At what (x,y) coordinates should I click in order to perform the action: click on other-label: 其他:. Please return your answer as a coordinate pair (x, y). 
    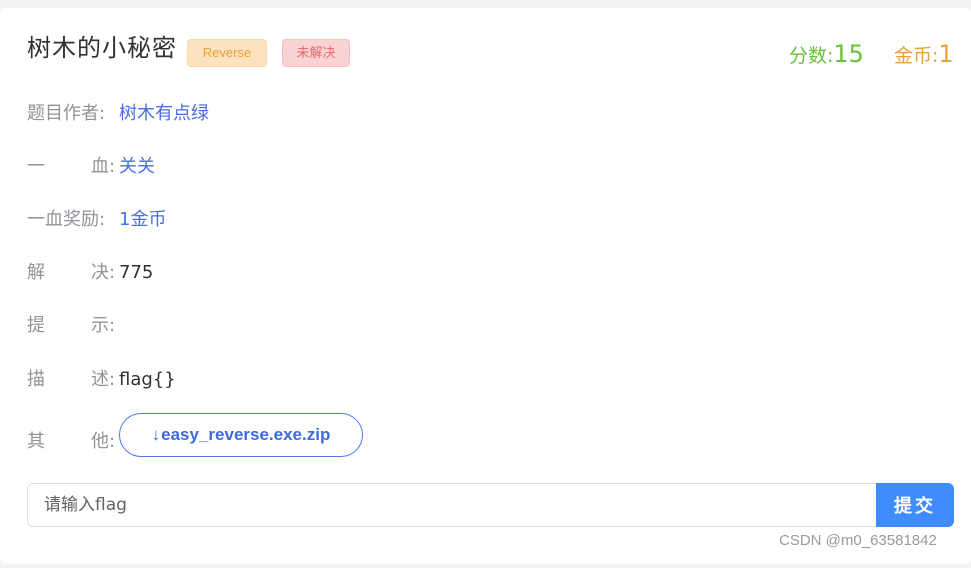
    Looking at the image, I should click on (71, 441).